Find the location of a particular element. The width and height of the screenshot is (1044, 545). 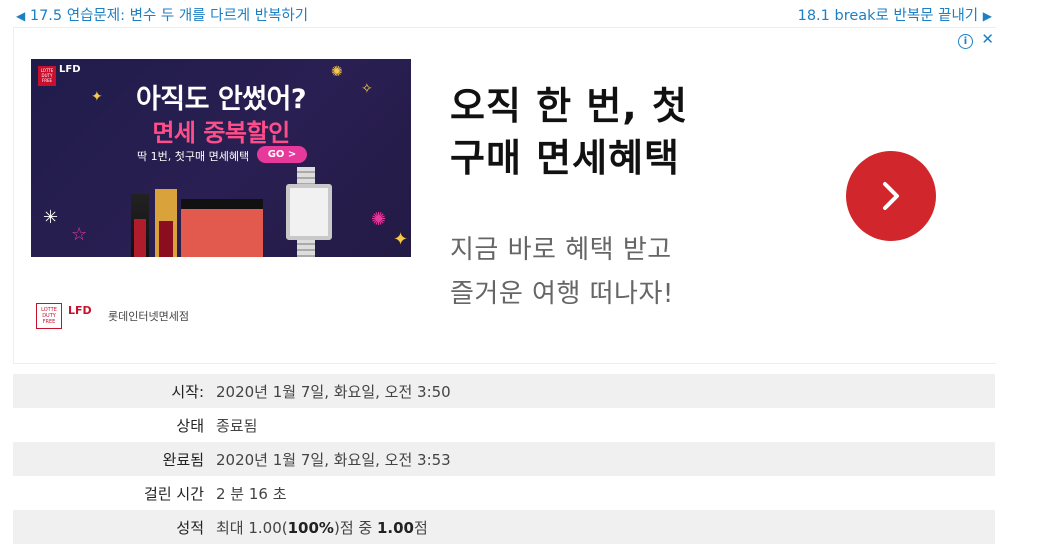

summary-row-grade: 성적 최대 1.00(100%)점 중 1.00점 is located at coordinates (504, 527).